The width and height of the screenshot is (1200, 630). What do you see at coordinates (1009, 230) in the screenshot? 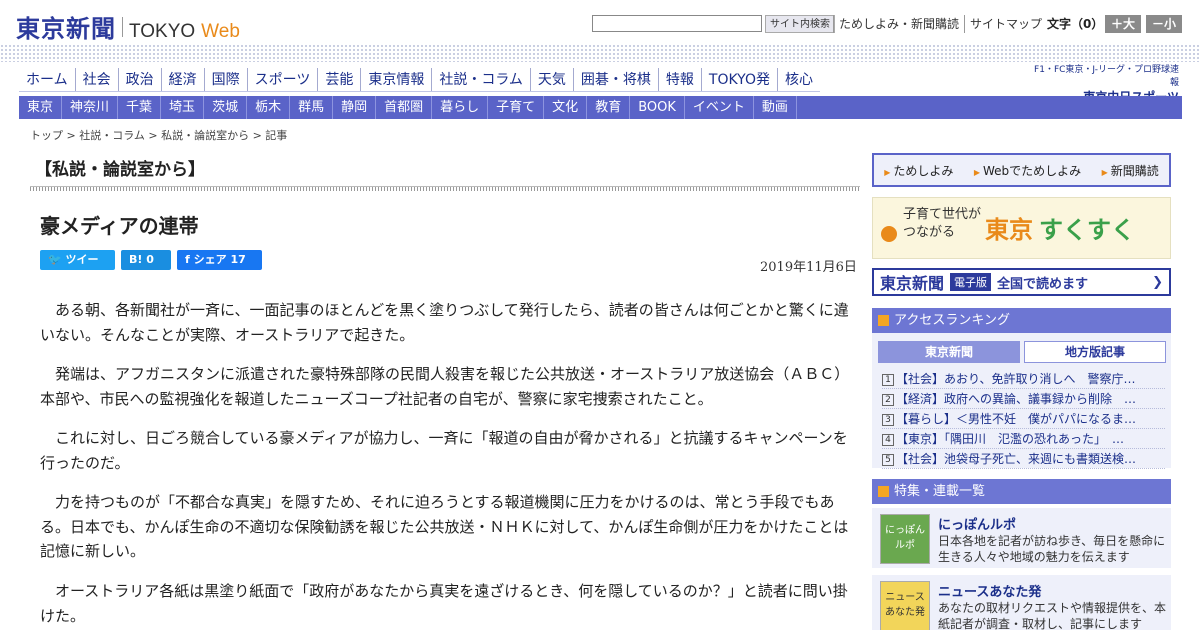
I see `sukusuku-tokyo: 東京` at bounding box center [1009, 230].